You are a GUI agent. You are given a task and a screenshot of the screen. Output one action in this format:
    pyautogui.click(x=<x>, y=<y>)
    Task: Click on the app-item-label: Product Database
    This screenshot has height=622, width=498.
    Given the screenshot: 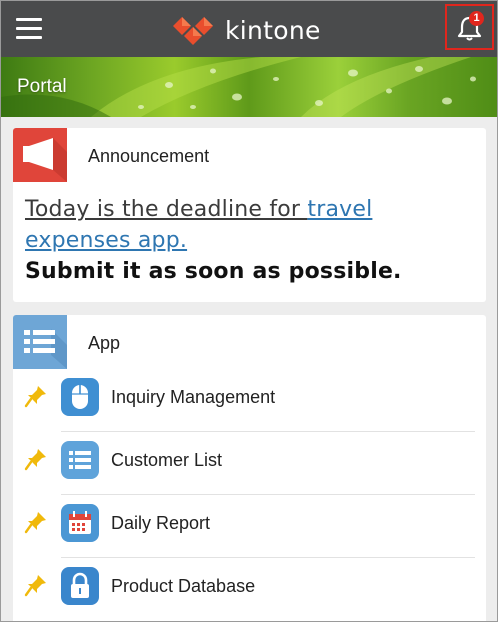 What is the action you would take?
    pyautogui.click(x=183, y=586)
    